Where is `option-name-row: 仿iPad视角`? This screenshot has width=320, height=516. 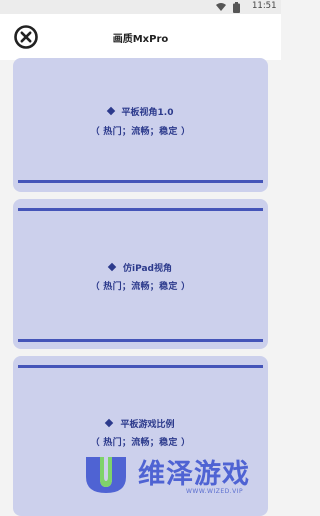 option-name-row: 仿iPad视角 is located at coordinates (140, 267).